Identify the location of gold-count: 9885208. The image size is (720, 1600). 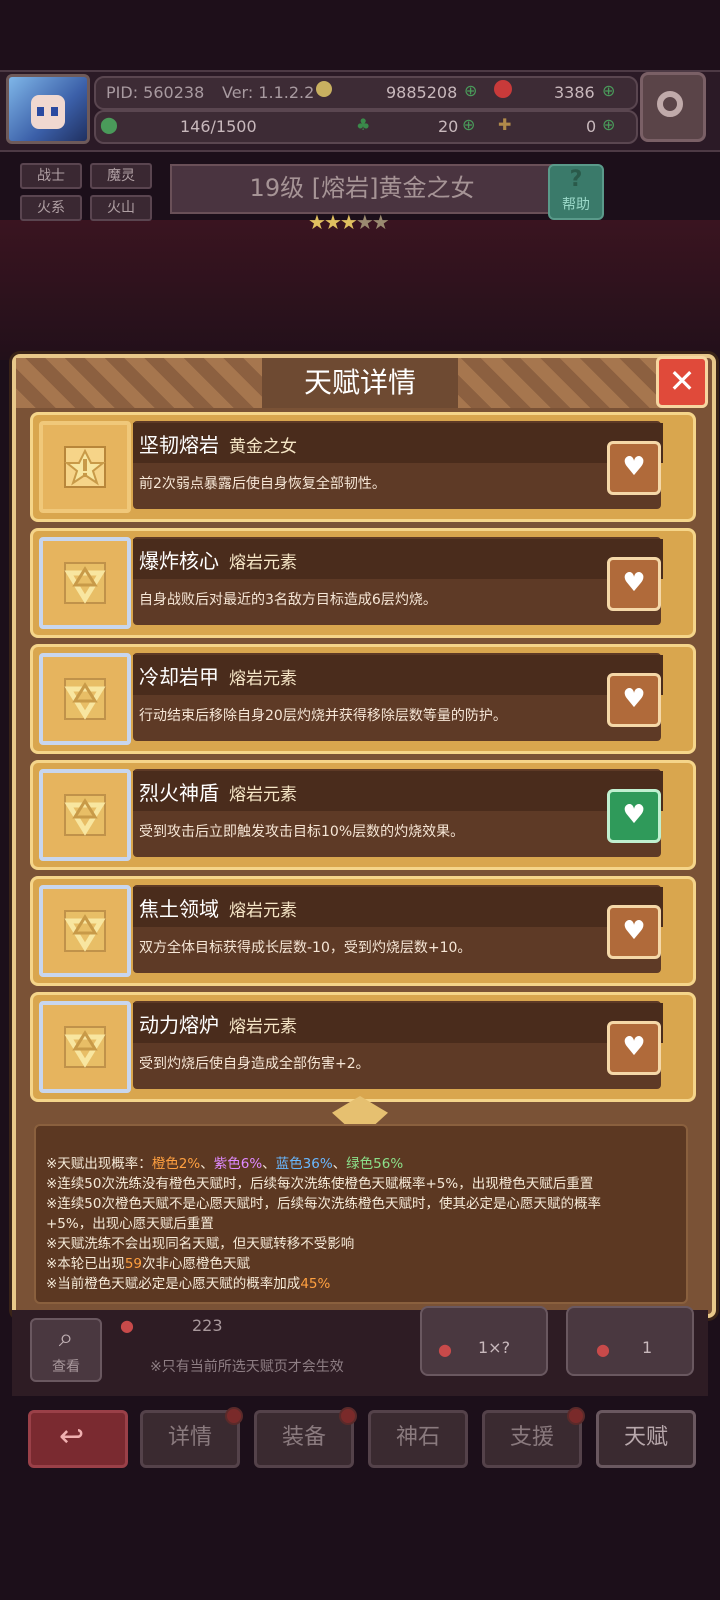
(422, 92).